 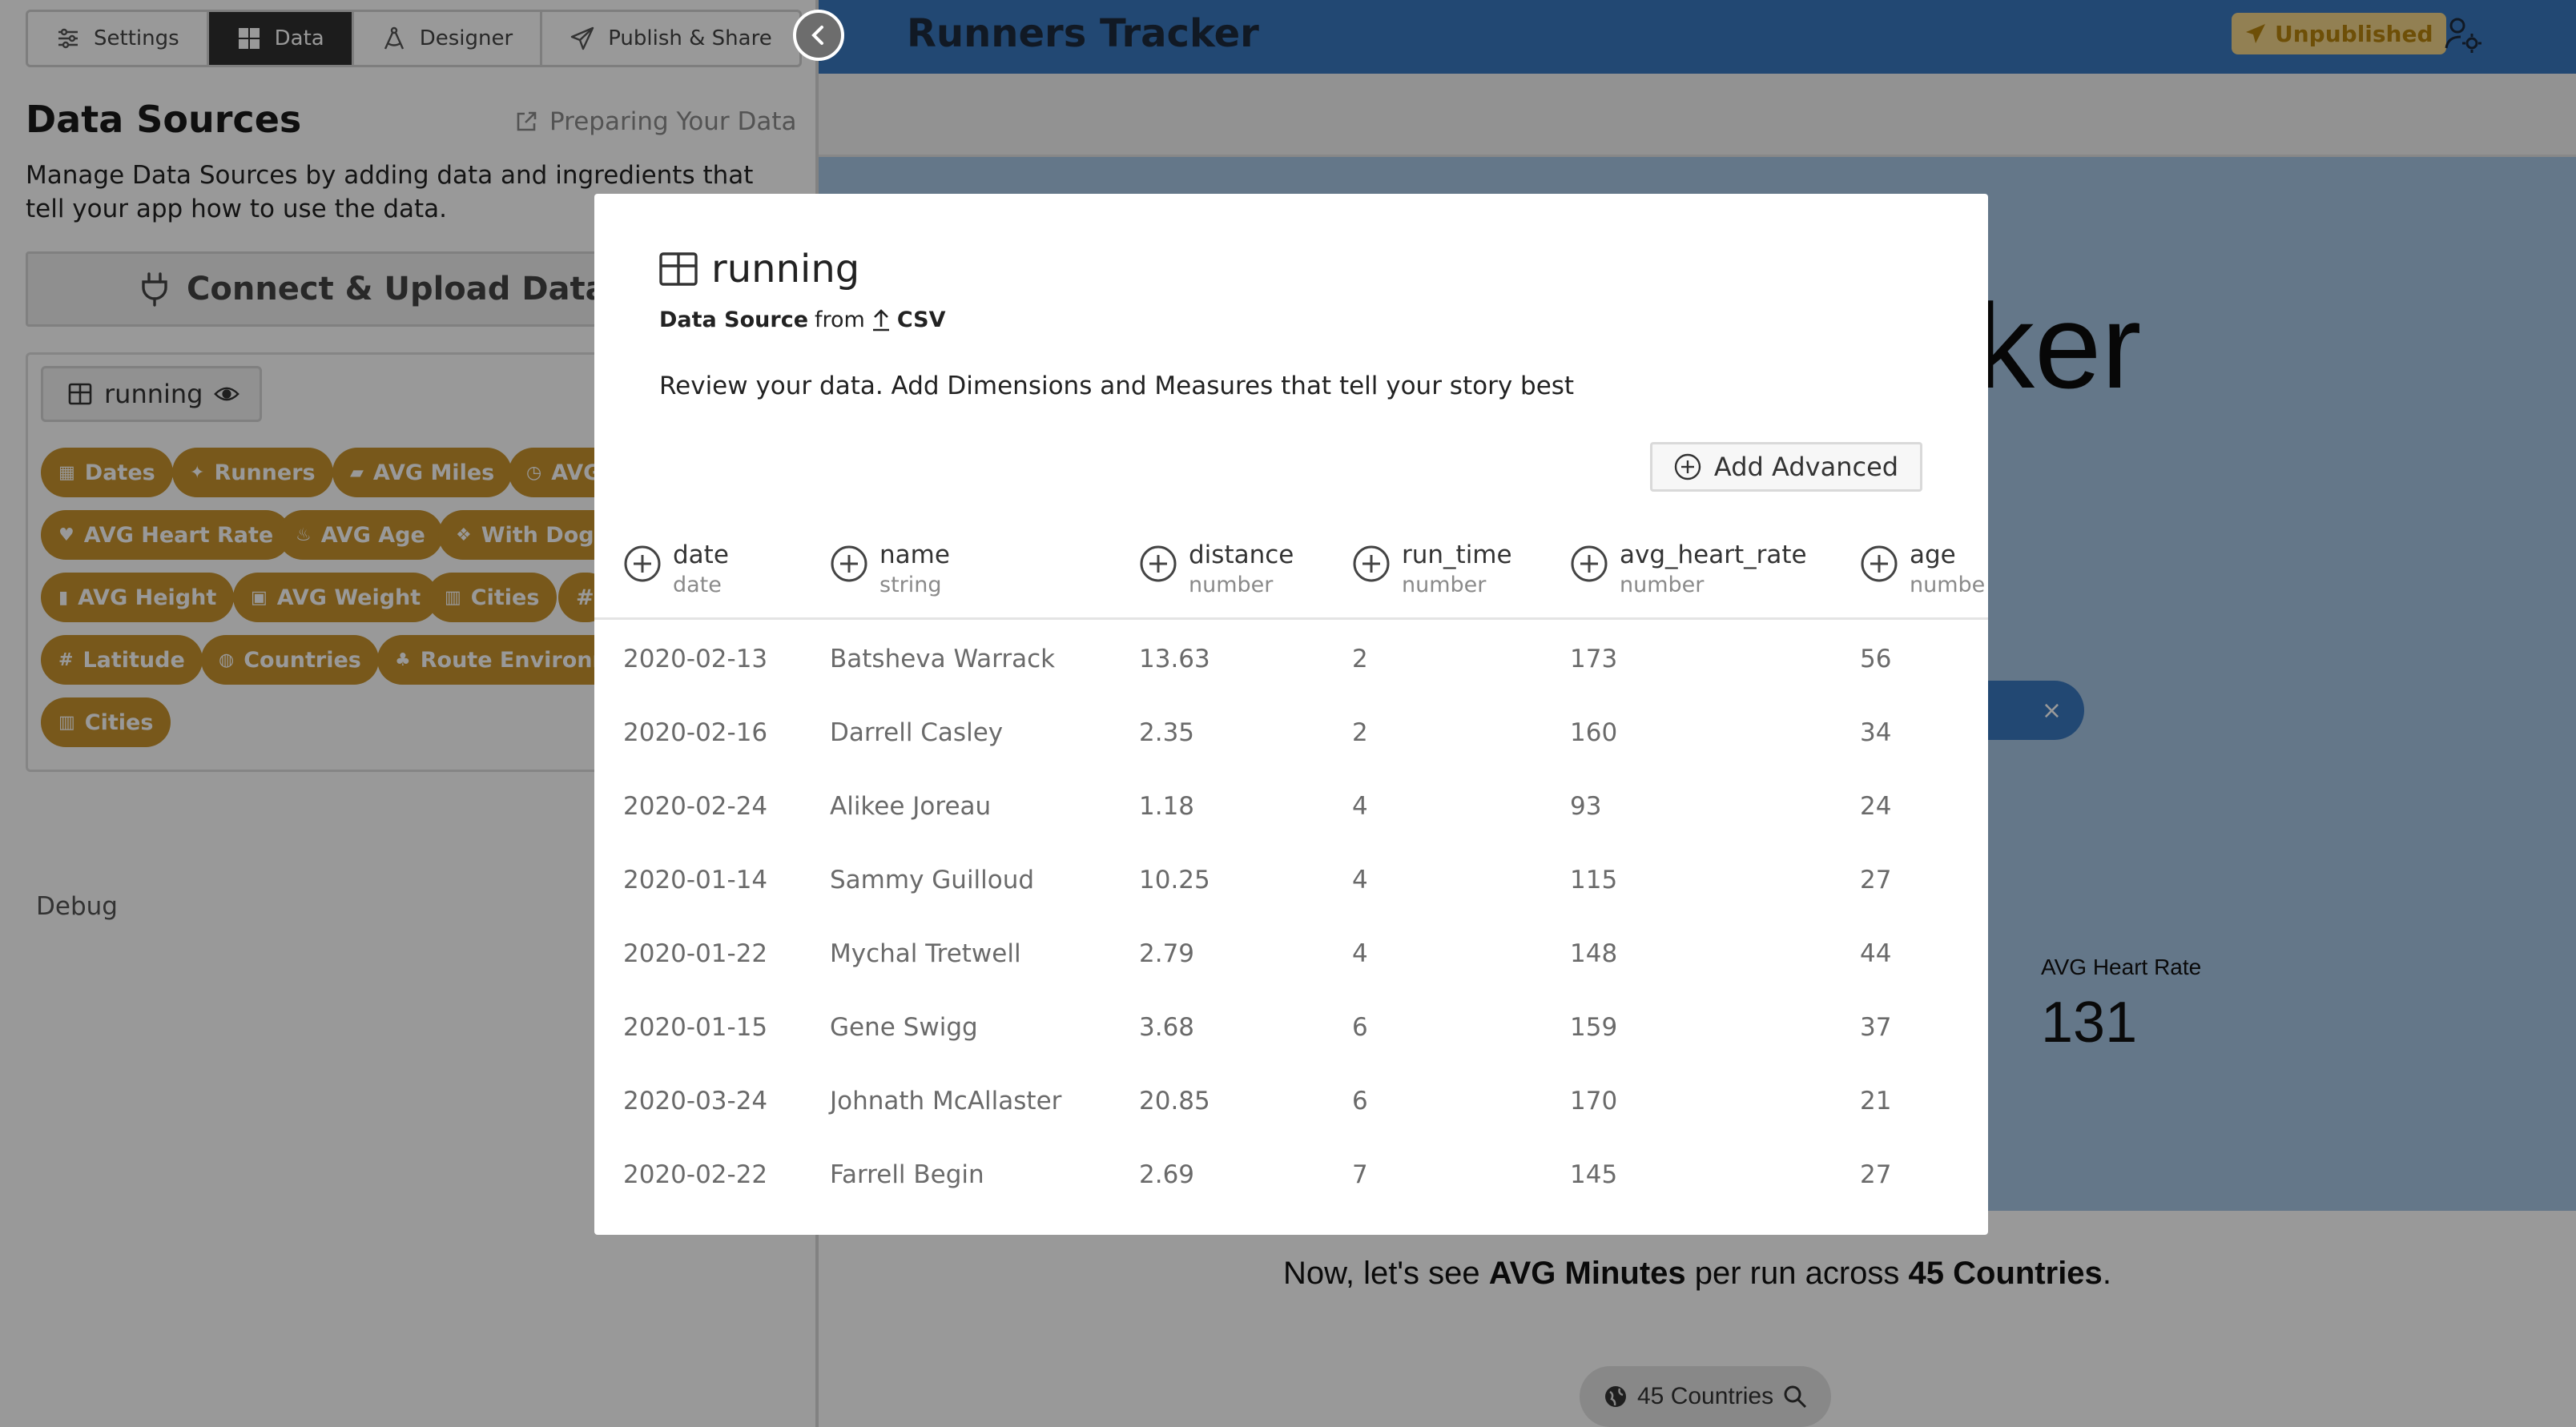 What do you see at coordinates (1594, 1027) in the screenshot?
I see `table-cell: 159` at bounding box center [1594, 1027].